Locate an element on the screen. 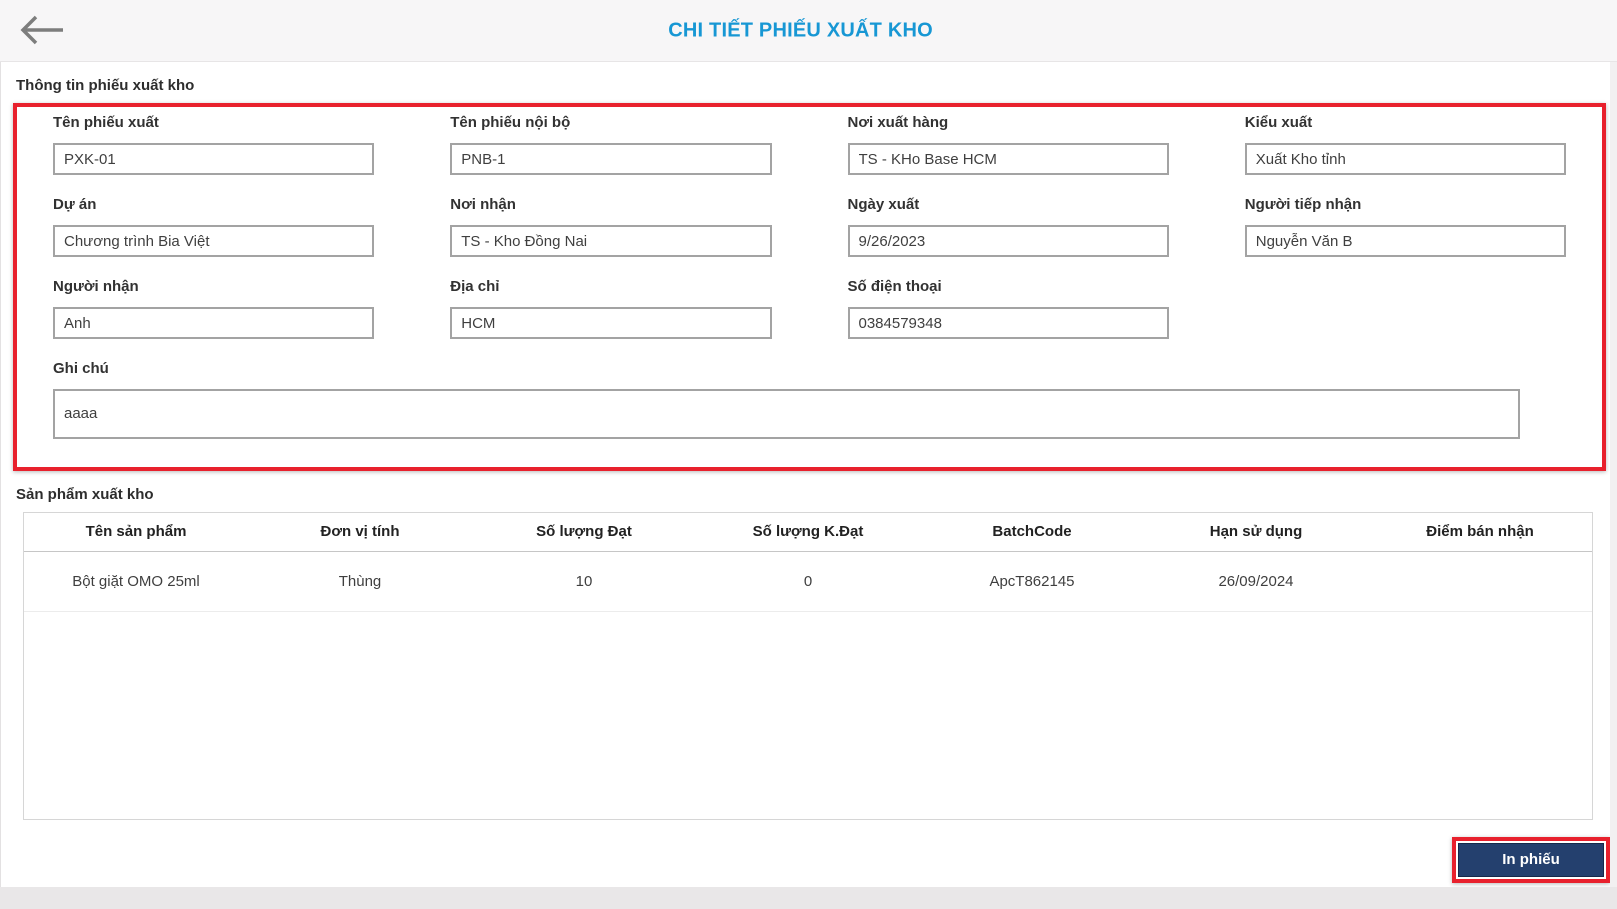 The image size is (1617, 909). column-header: Điểm bán nhận is located at coordinates (1480, 532).